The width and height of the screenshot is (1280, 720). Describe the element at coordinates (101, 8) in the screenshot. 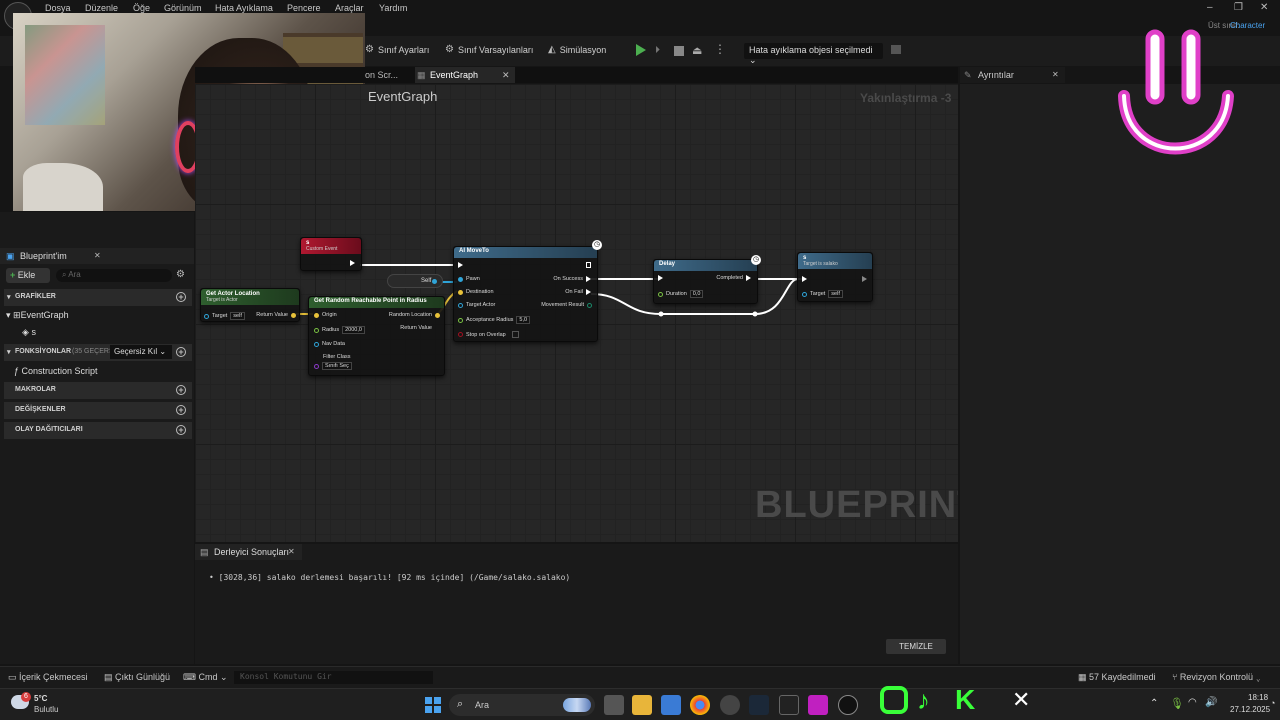

I see `menu-edit: Düzenle` at that location.